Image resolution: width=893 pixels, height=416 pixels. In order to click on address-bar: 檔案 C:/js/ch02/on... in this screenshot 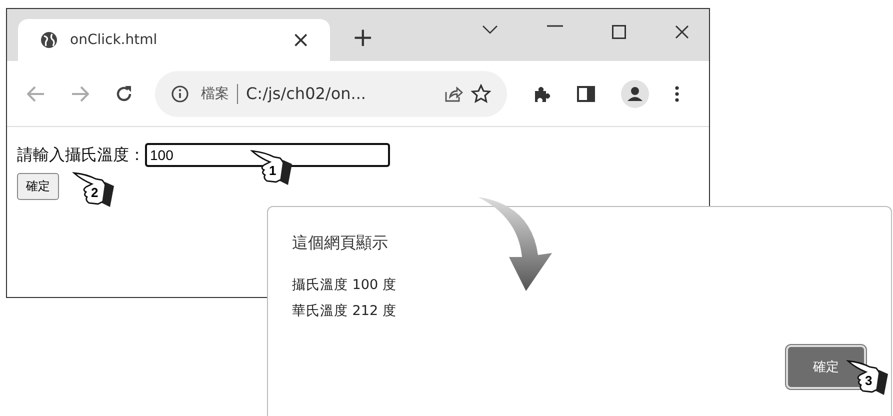, I will do `click(331, 93)`.